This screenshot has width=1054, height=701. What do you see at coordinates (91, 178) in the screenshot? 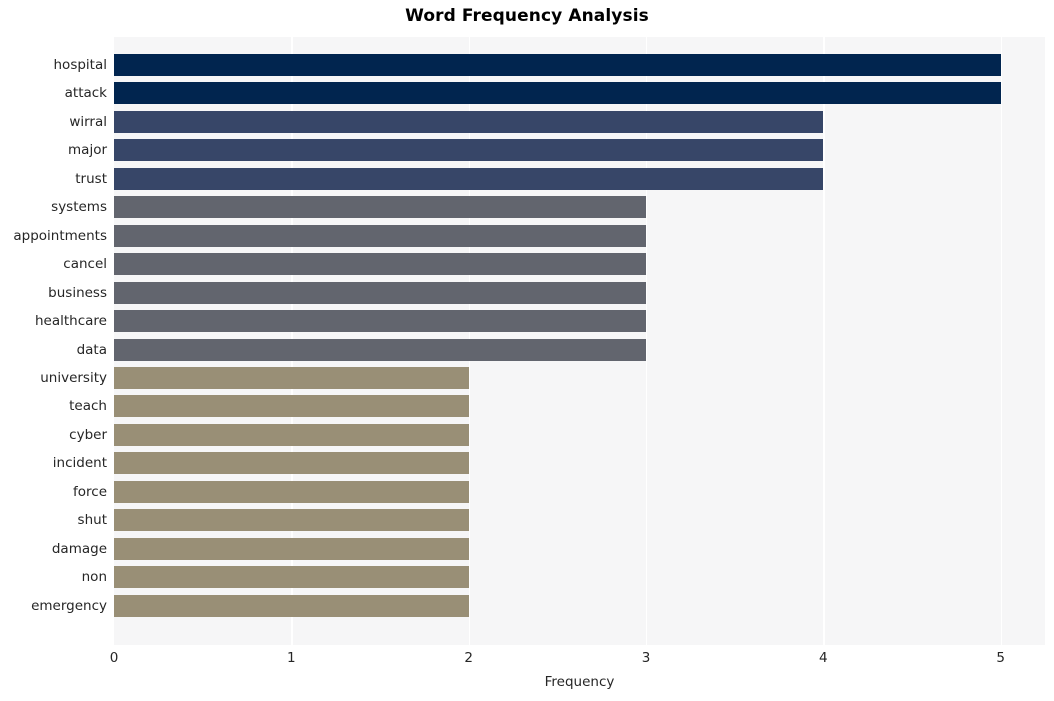
I see `y-tick-label: trust` at bounding box center [91, 178].